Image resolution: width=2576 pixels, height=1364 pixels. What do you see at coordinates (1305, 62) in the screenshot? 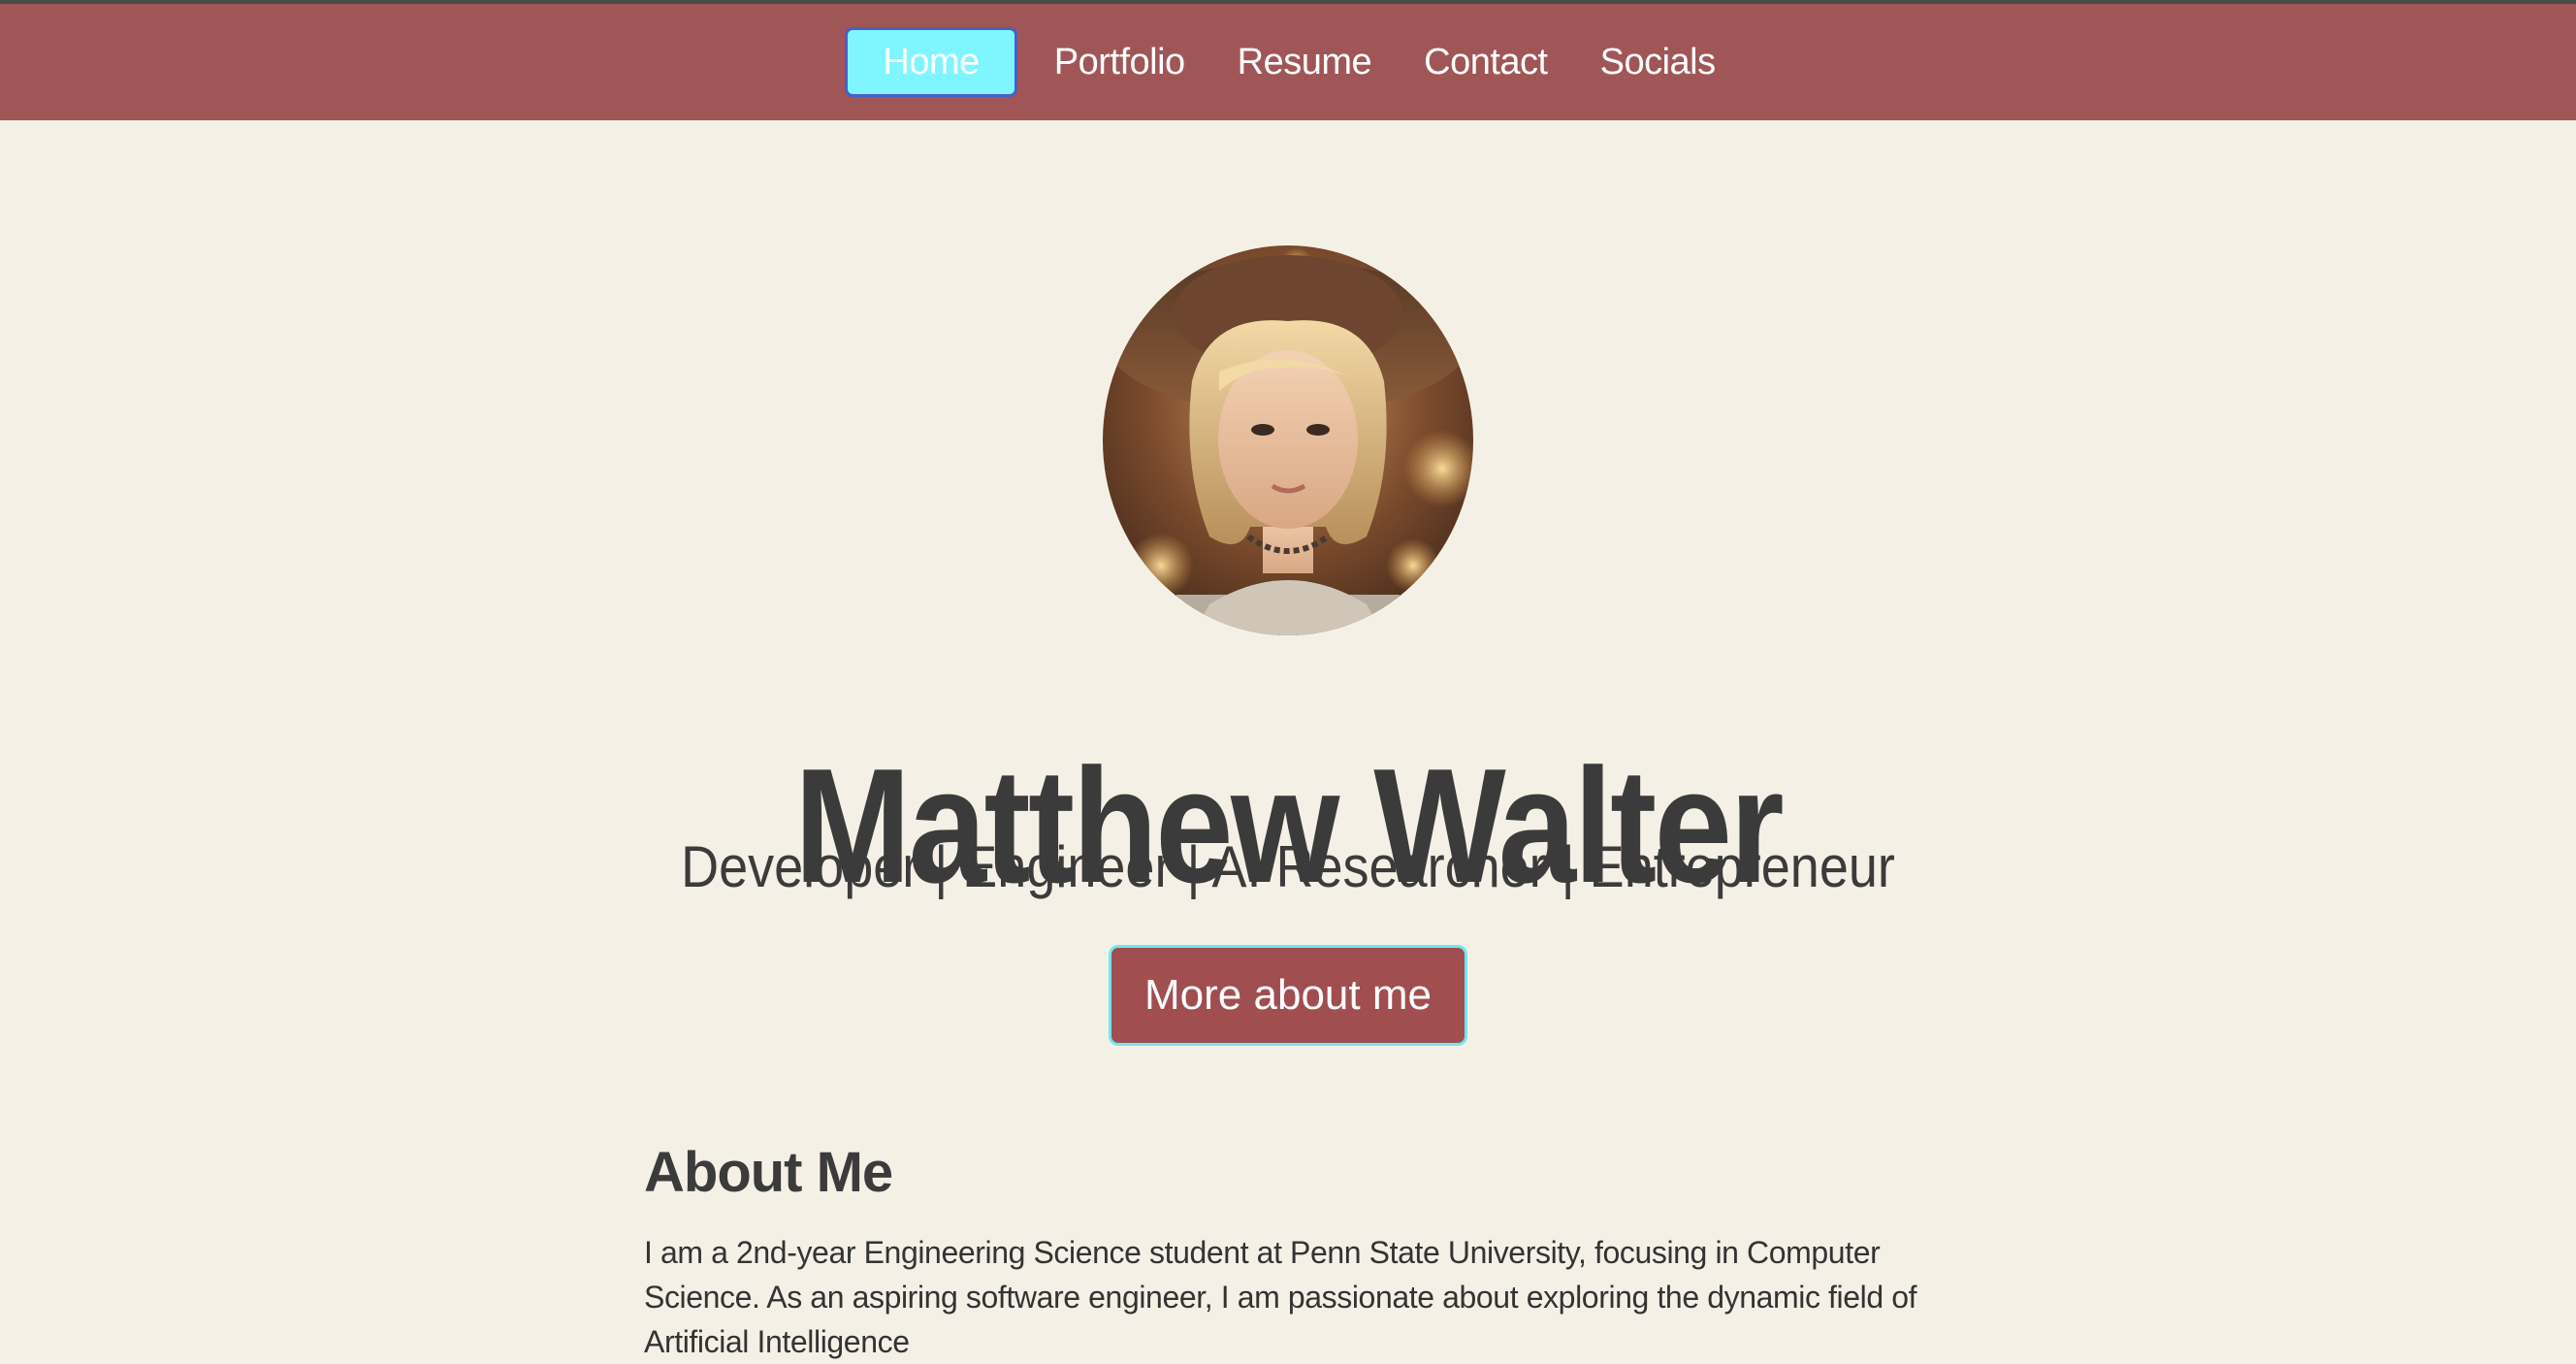
I see `nav-resume: Resume` at bounding box center [1305, 62].